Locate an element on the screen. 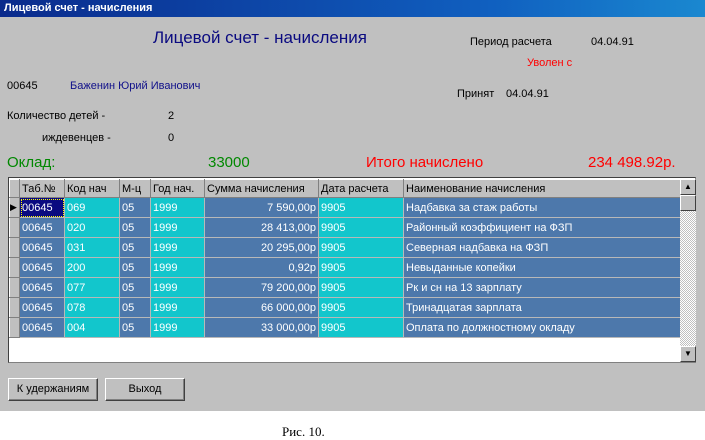  form-title: Лицевой счет - начисления is located at coordinates (260, 37).